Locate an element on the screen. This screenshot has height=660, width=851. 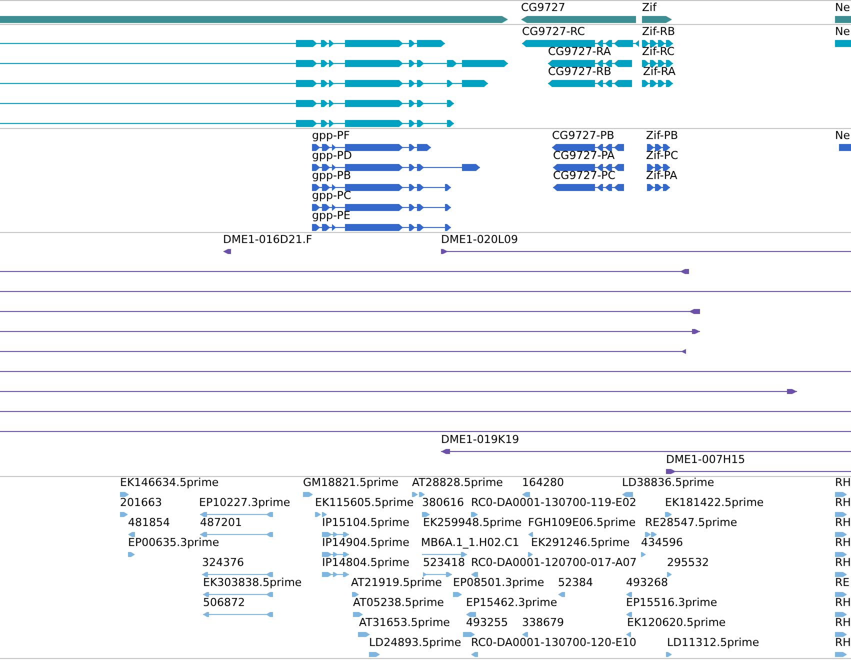
est-label: LD24893.5prime is located at coordinates (415, 642).